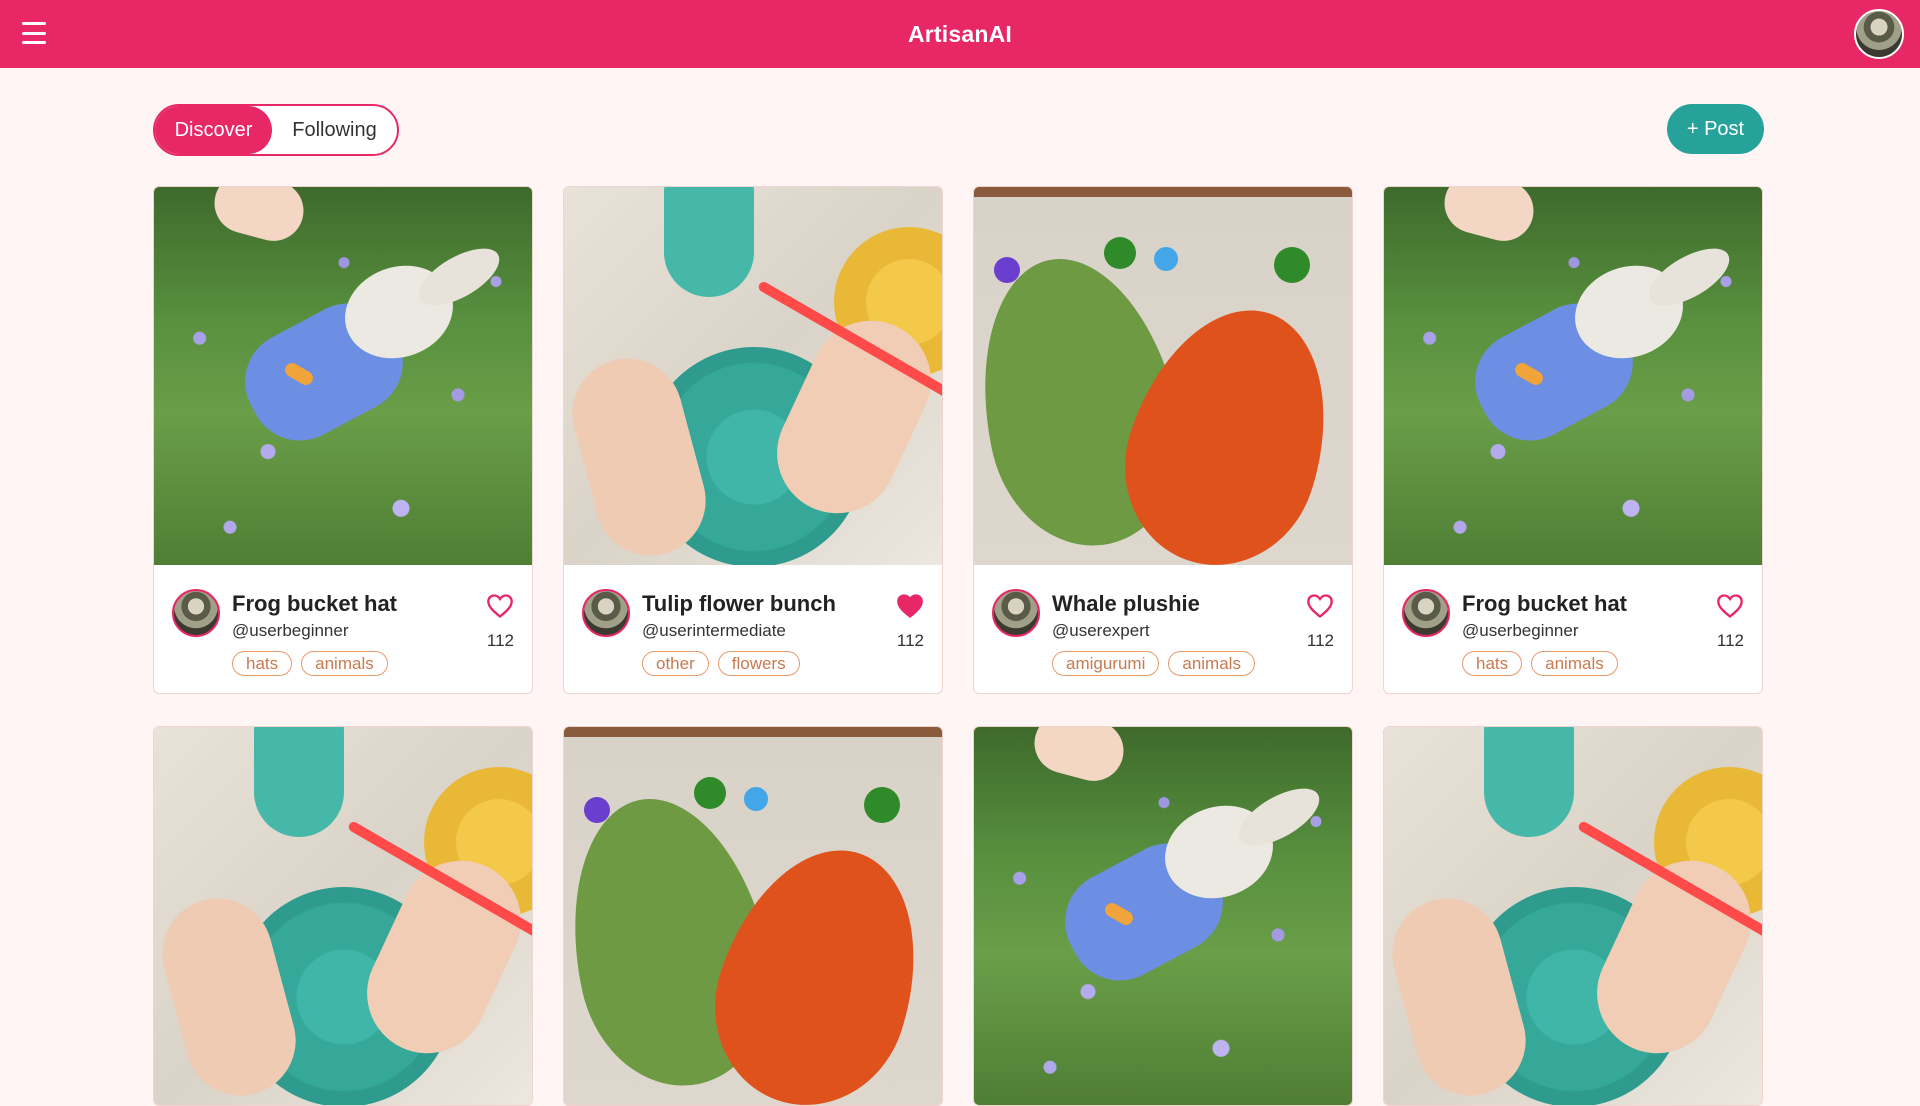  I want to click on tag-list: other flowers, so click(721, 663).